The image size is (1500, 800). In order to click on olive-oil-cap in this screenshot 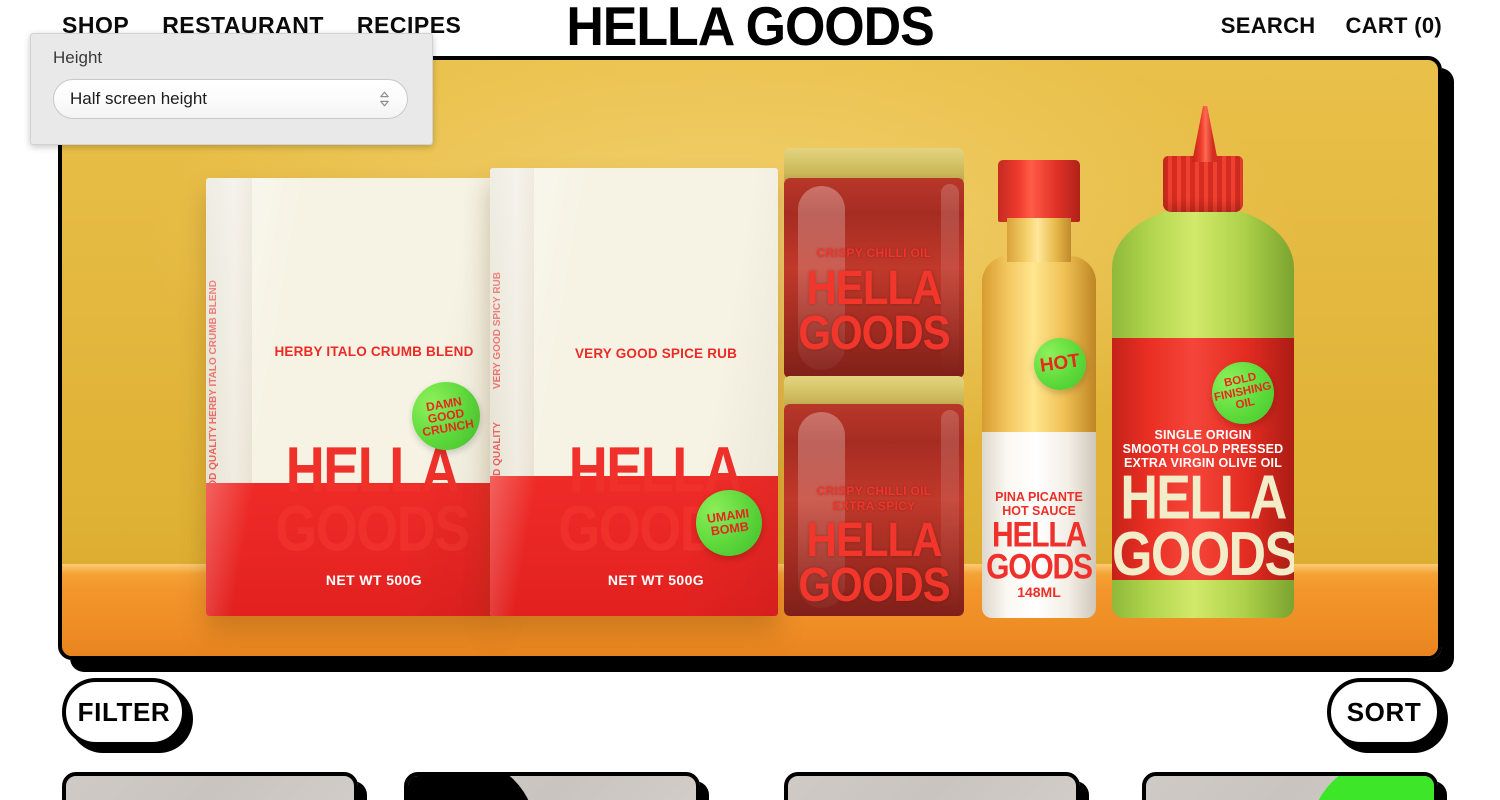, I will do `click(1203, 184)`.